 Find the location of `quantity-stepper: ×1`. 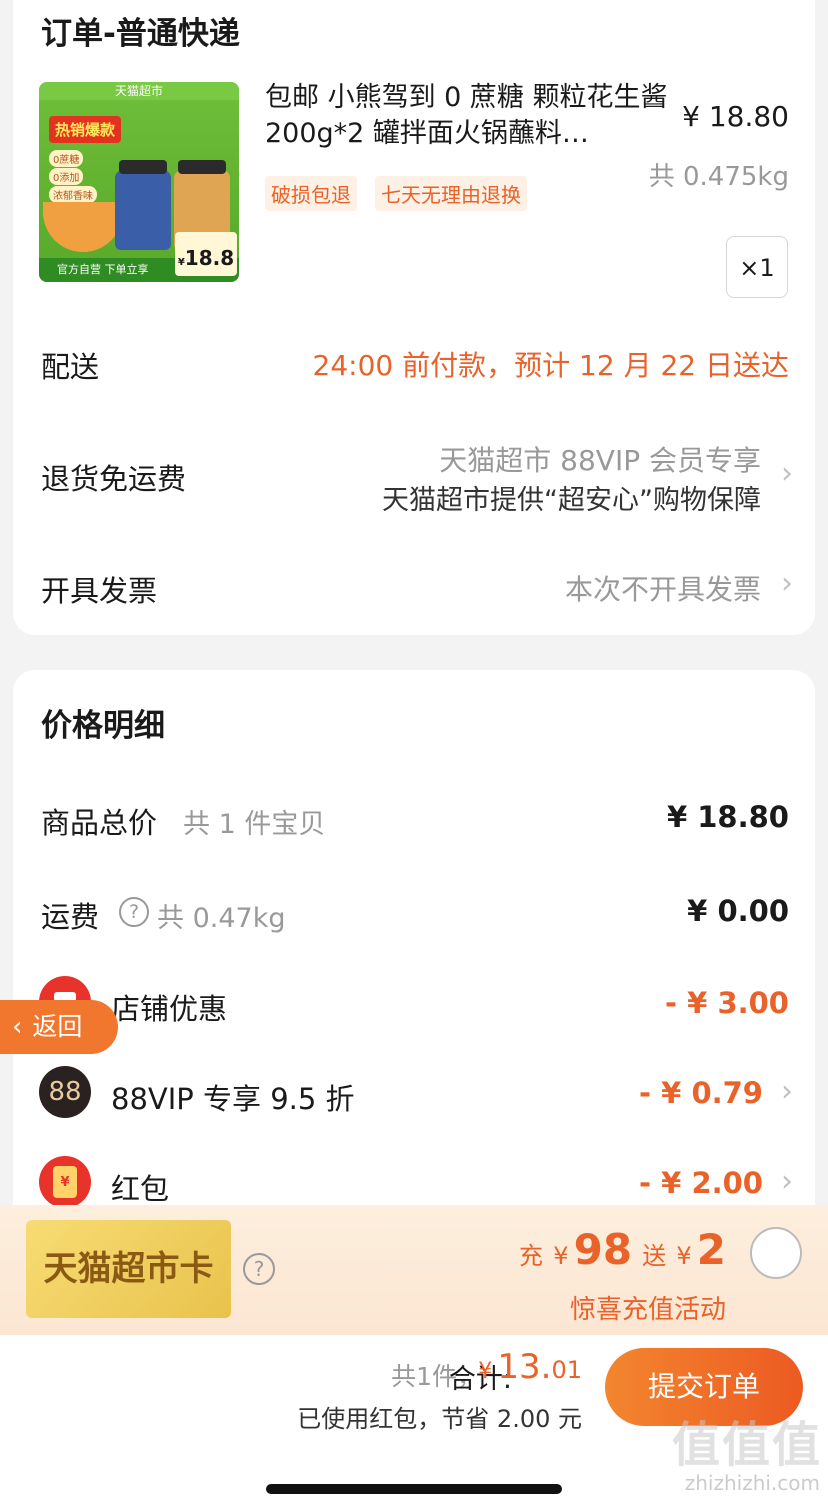

quantity-stepper: ×1 is located at coordinates (757, 267).